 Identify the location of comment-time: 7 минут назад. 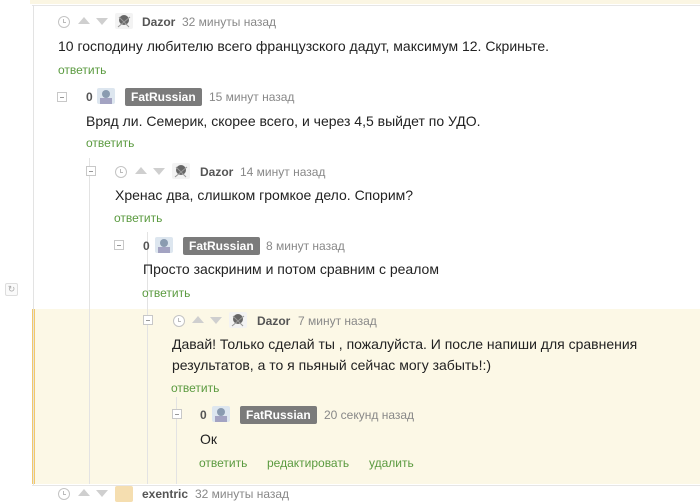
(337, 321).